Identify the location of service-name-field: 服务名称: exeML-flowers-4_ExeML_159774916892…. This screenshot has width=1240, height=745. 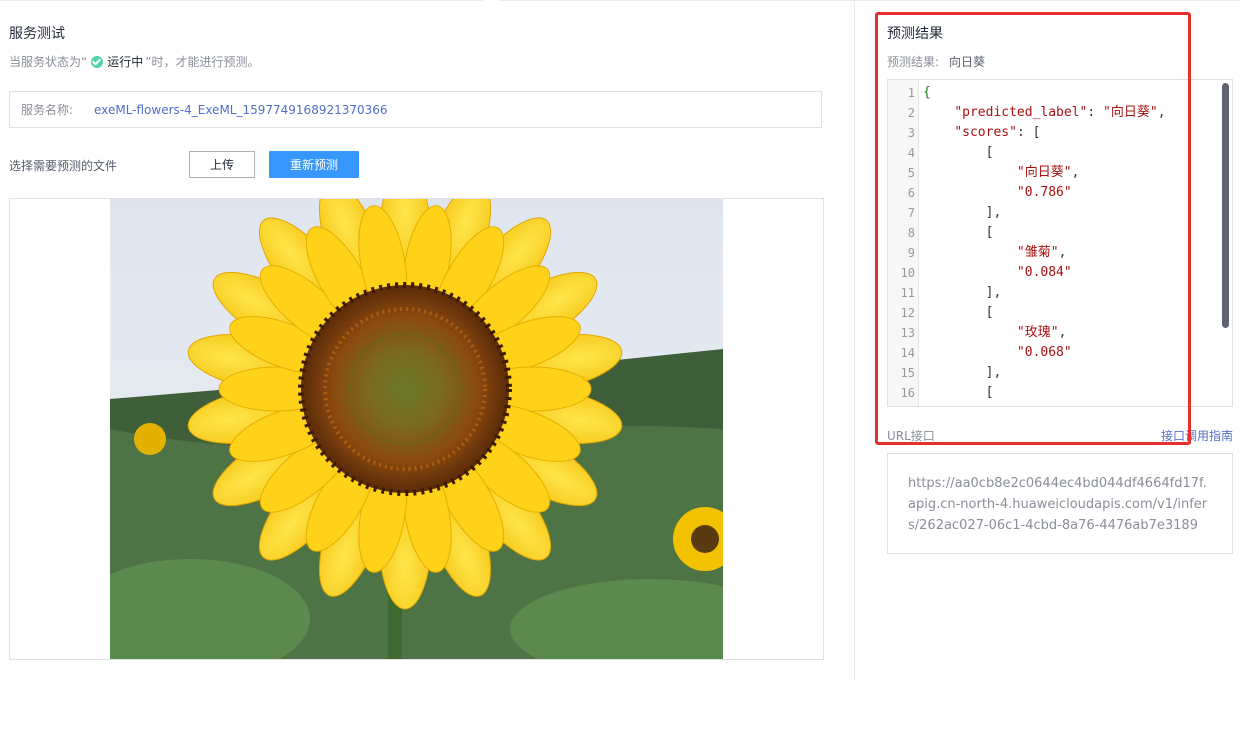
(415, 109).